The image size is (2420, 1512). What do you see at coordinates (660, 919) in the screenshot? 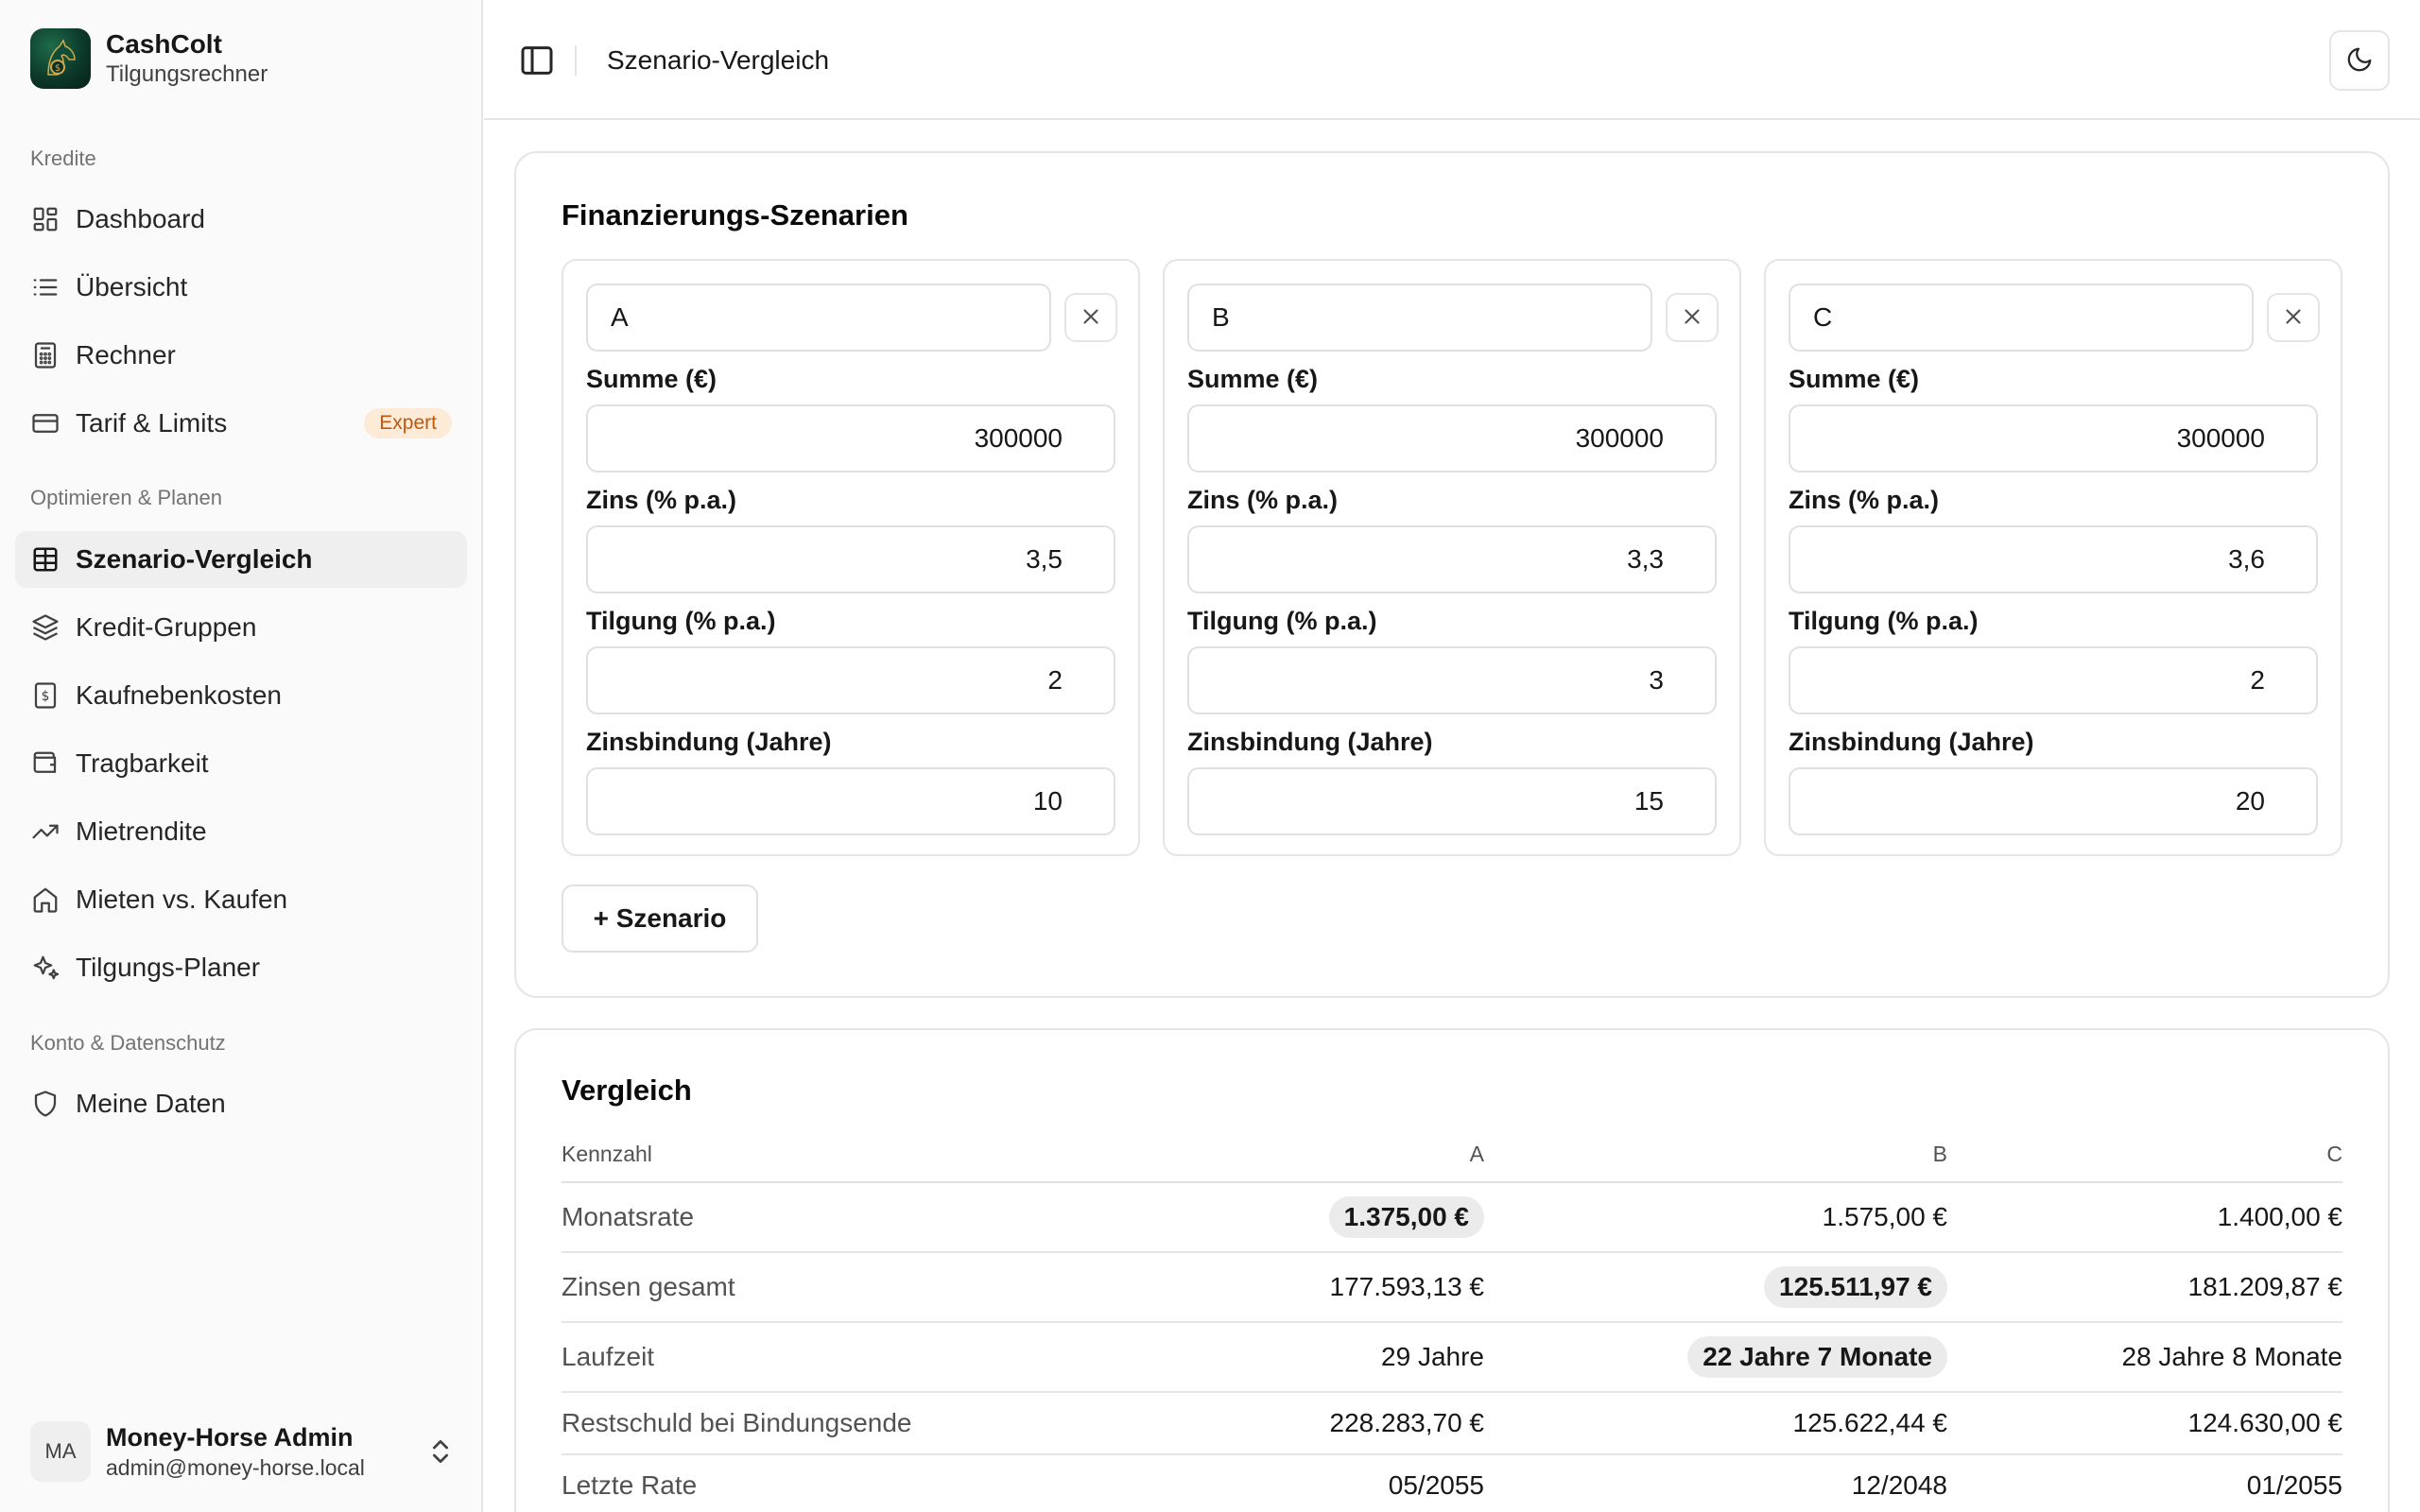
I see `add-scenario-button: + Szenario` at bounding box center [660, 919].